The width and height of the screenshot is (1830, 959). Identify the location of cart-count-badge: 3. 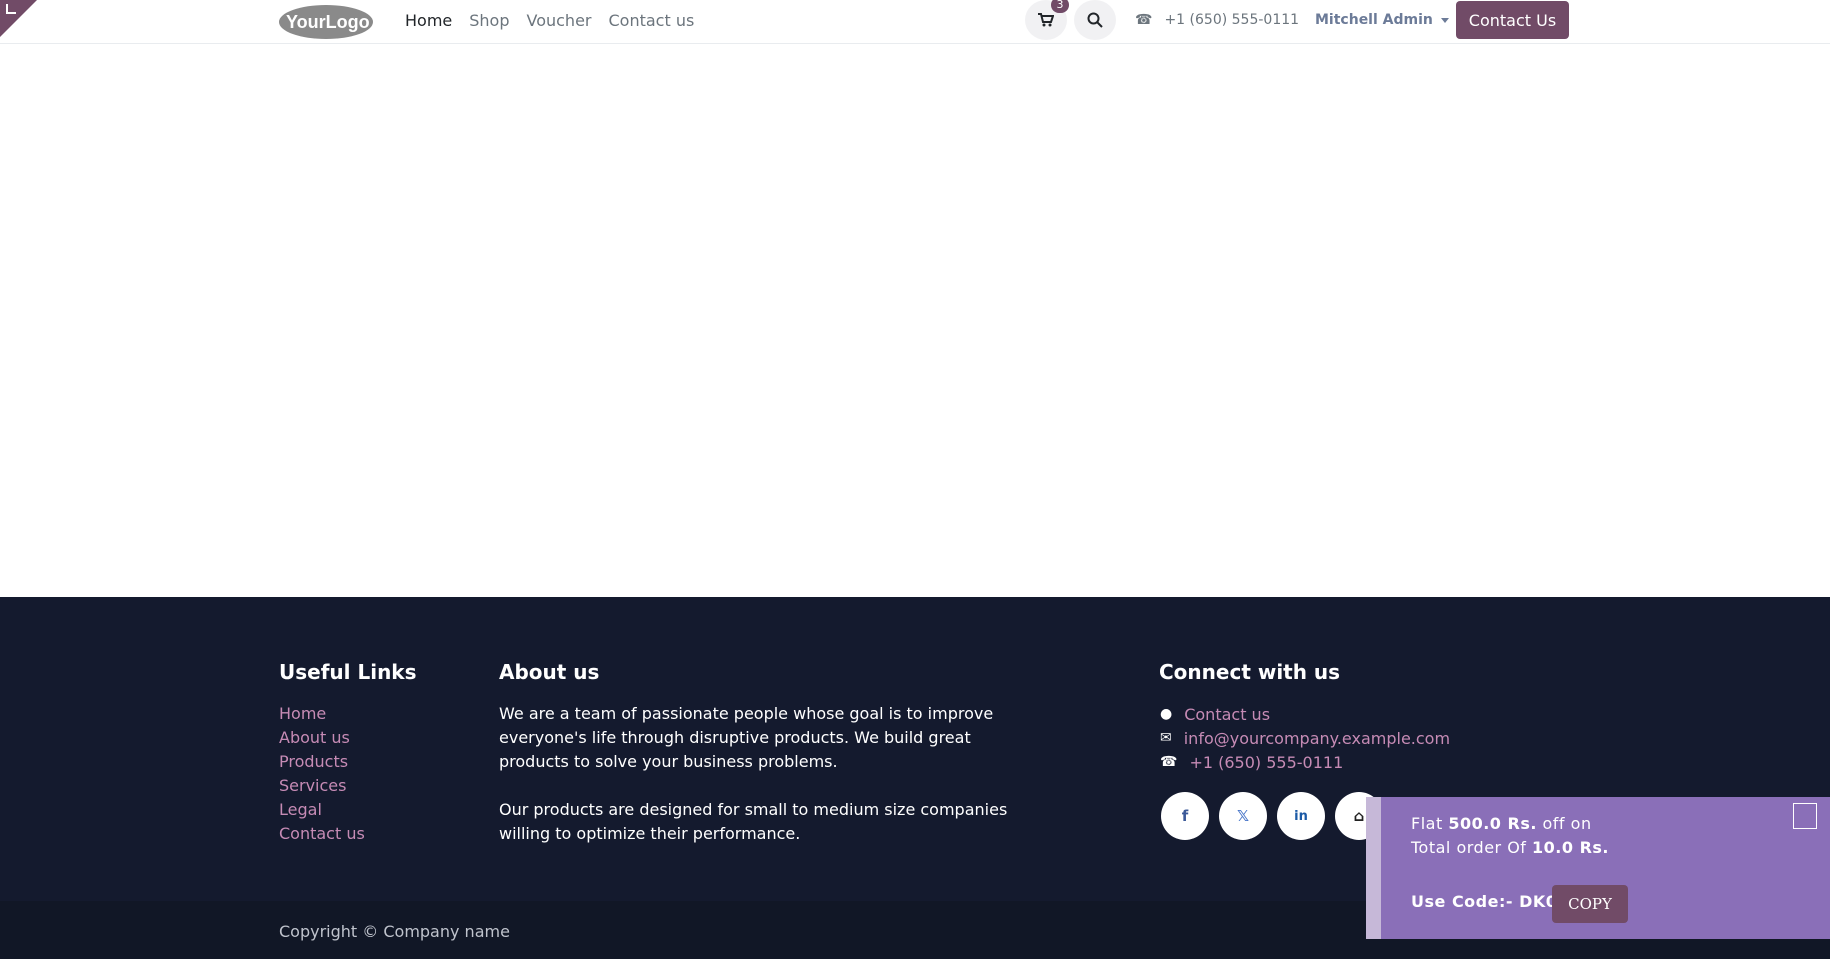
(1060, 6).